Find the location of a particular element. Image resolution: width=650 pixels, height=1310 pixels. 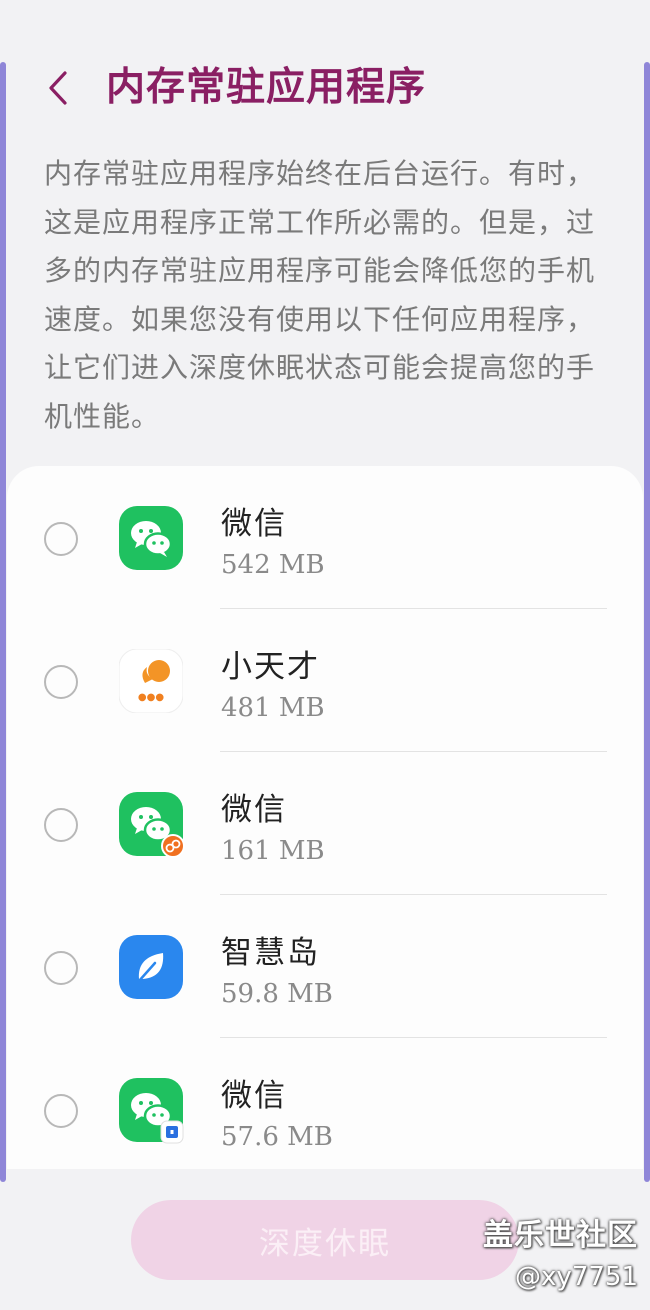

app-size: 57.6 MB is located at coordinates (277, 1137).